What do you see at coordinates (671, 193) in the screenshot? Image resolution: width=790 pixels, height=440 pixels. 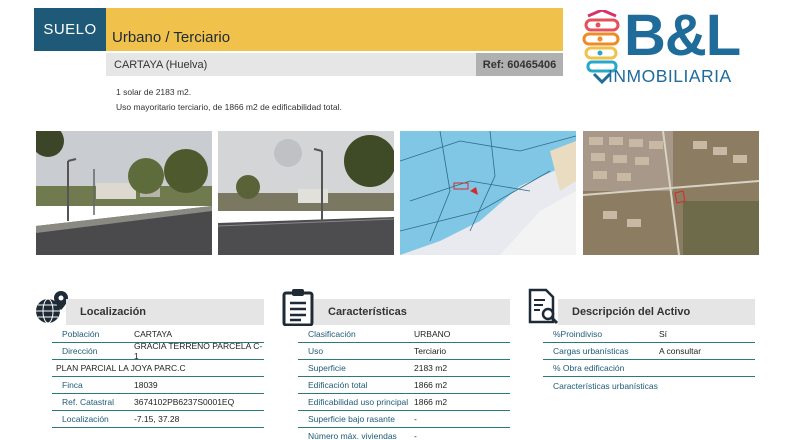 I see `aerial-photo` at bounding box center [671, 193].